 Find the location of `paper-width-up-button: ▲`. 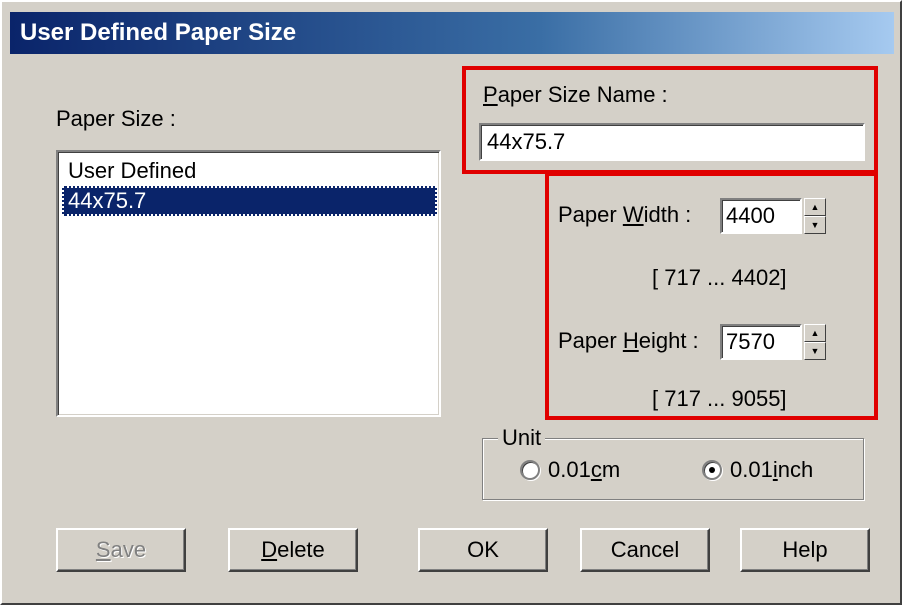

paper-width-up-button: ▲ is located at coordinates (815, 207).